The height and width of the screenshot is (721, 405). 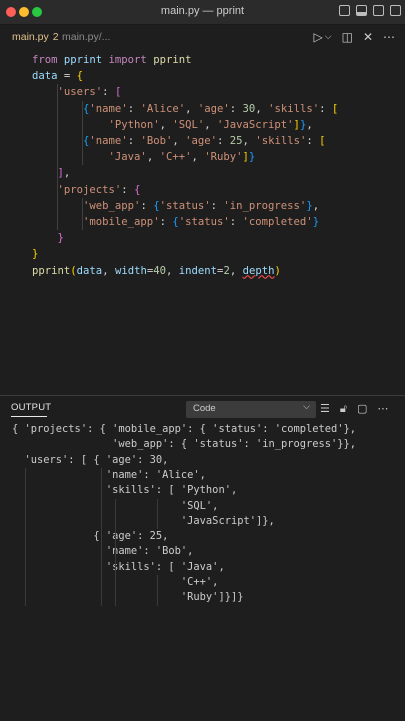 I want to click on code-token: =, so click(x=67, y=76).